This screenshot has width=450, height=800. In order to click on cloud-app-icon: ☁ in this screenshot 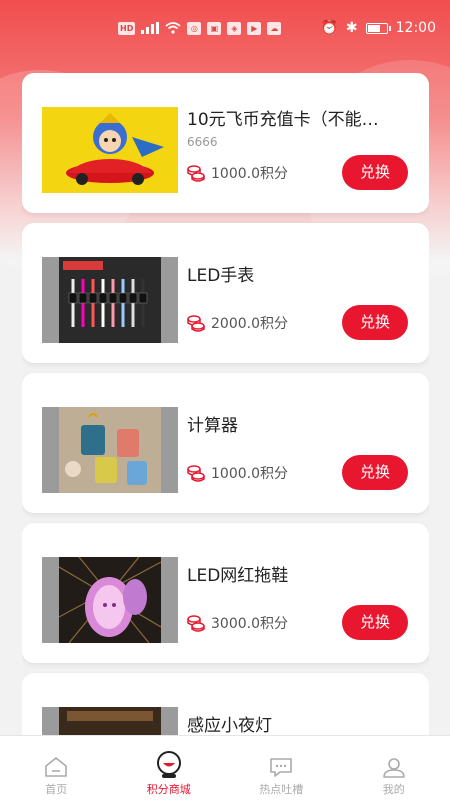, I will do `click(274, 28)`.